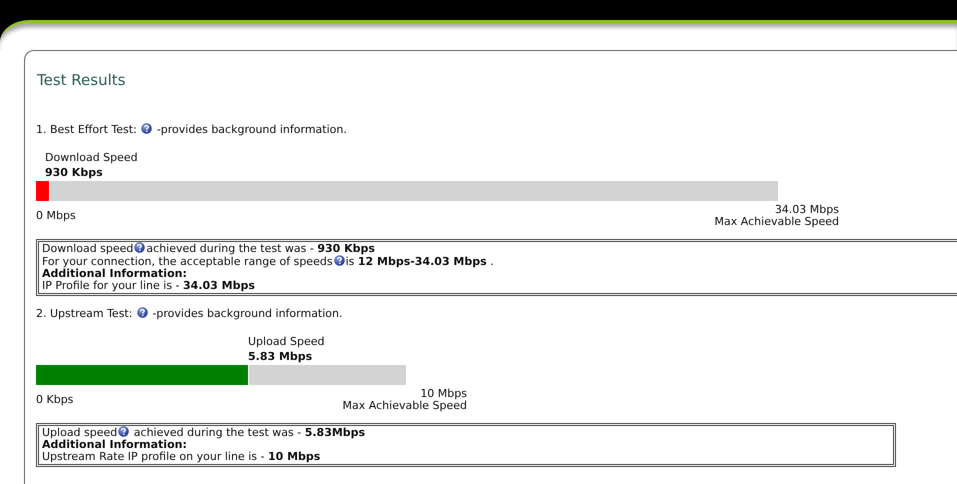  Describe the element at coordinates (84, 313) in the screenshot. I see `test-heading: 2. Upstream Test:` at that location.